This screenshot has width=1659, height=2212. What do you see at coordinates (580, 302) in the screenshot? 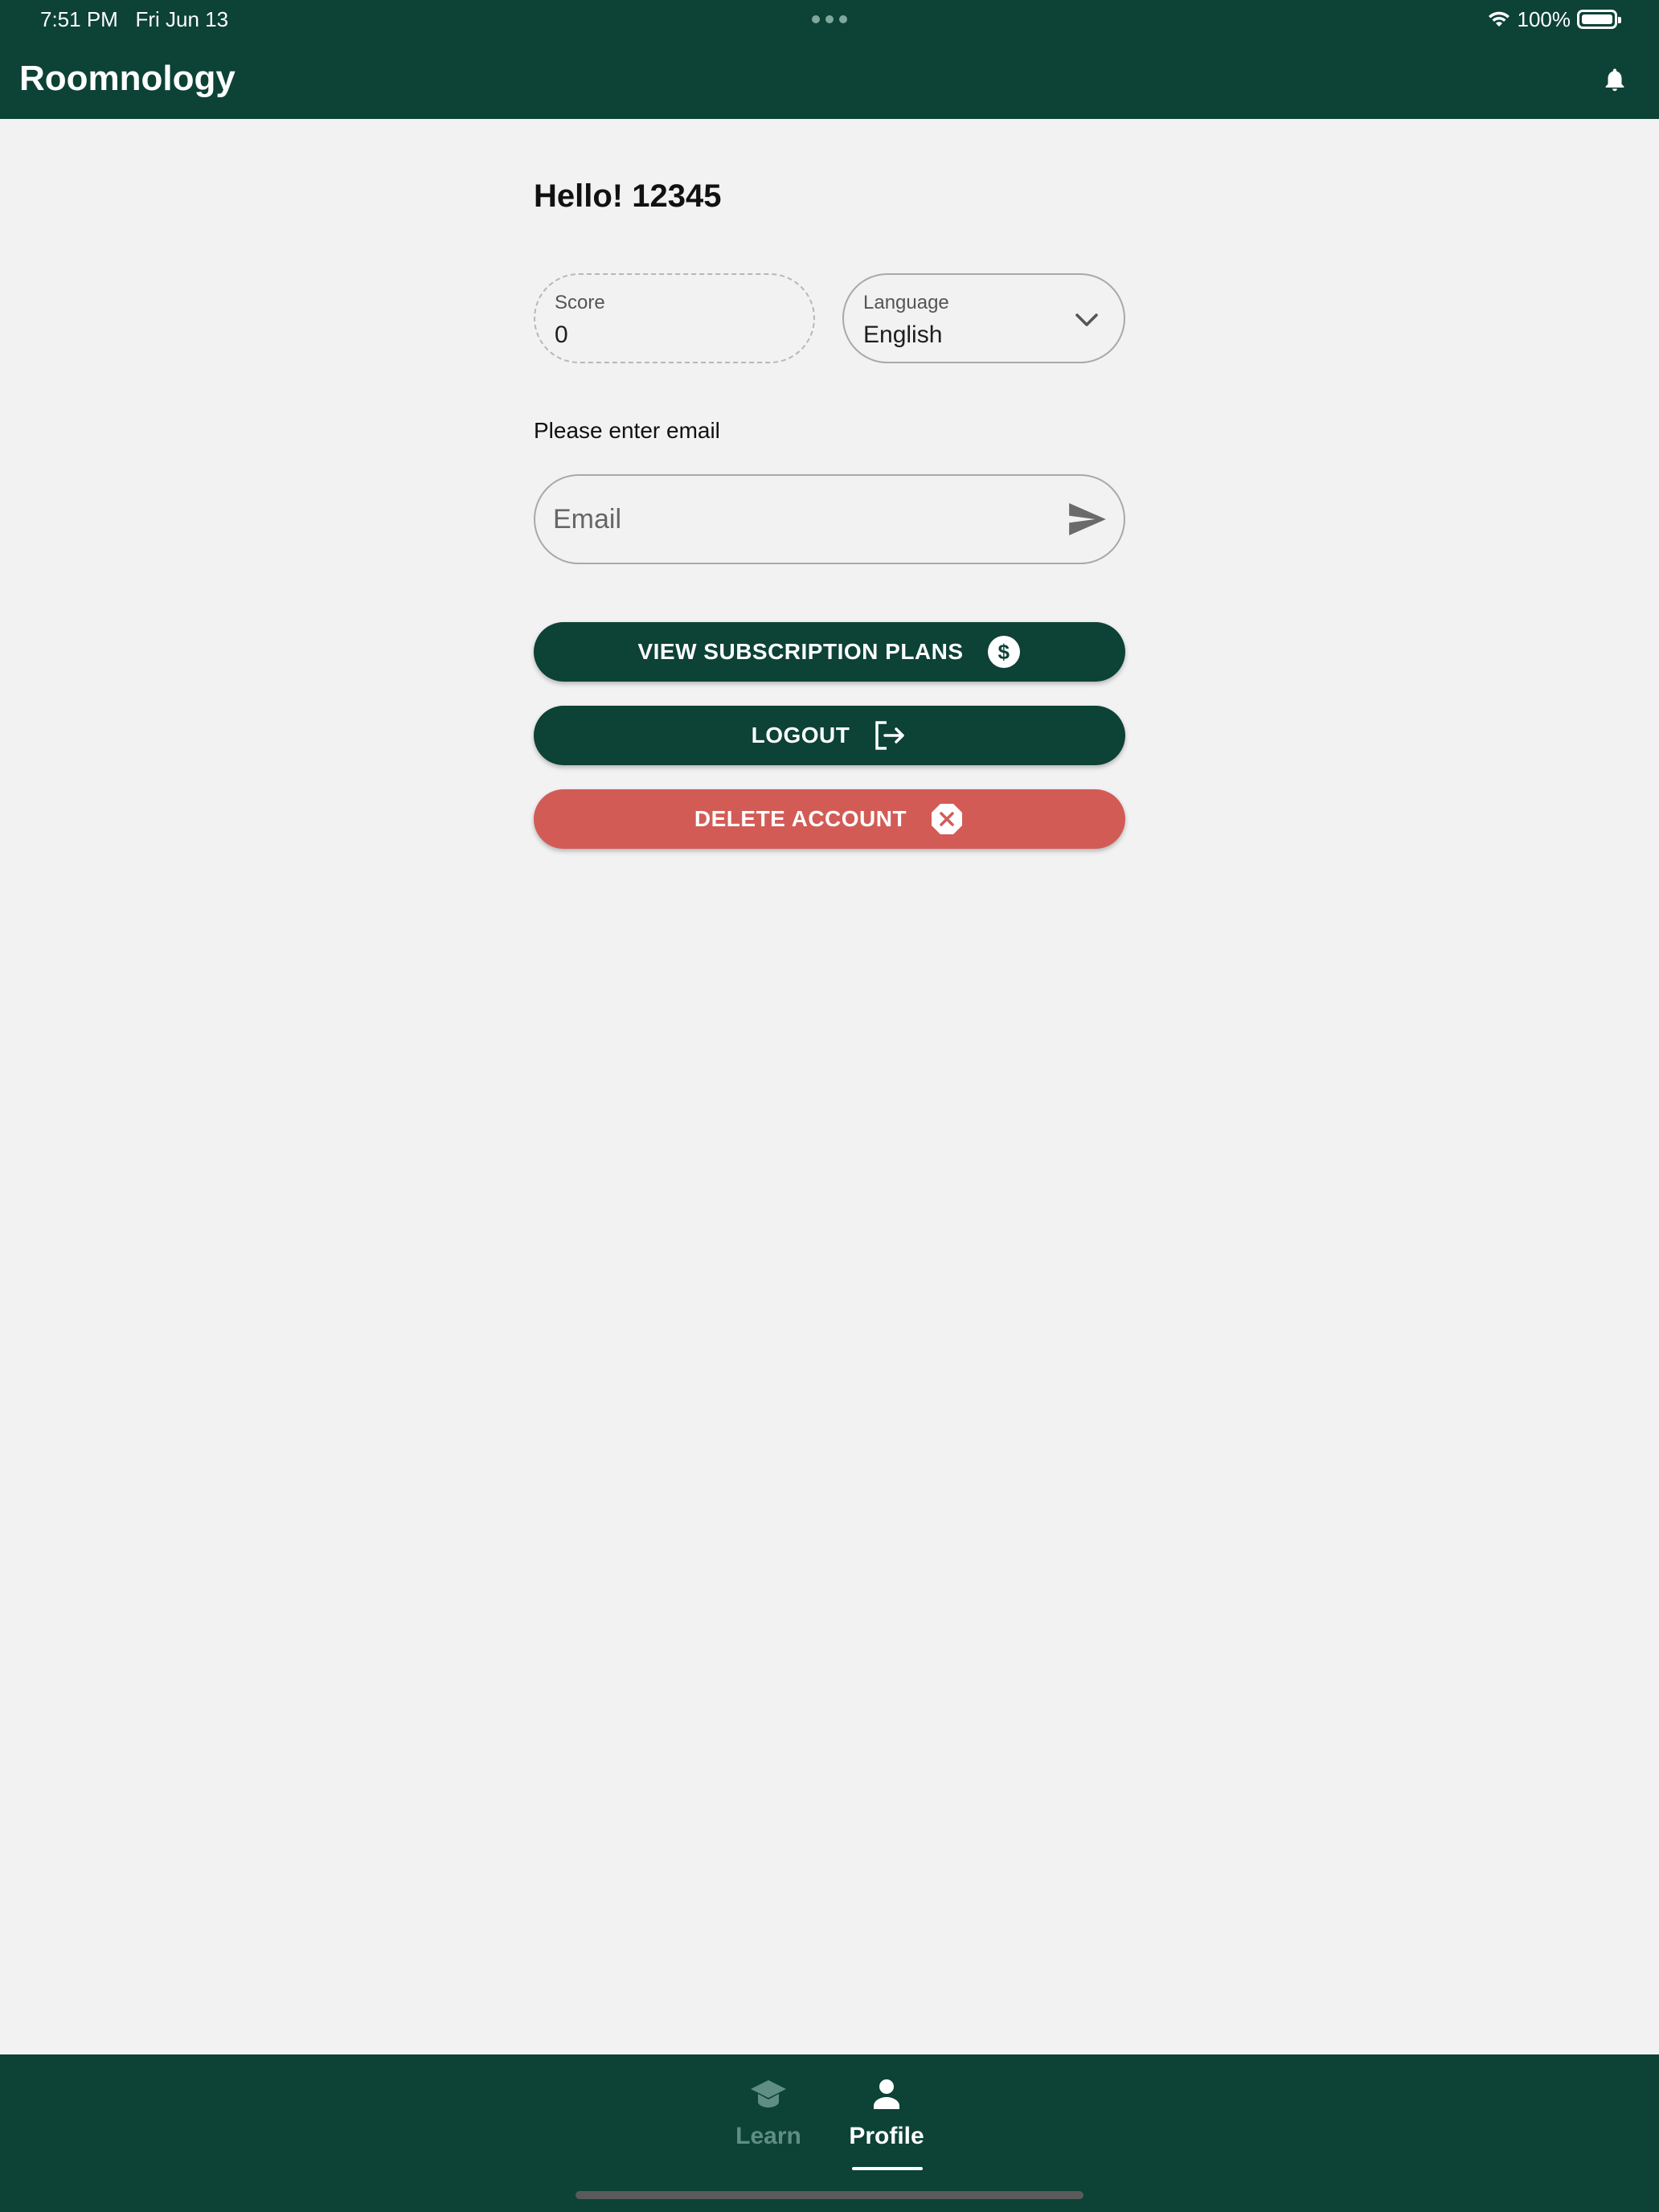
I see `score-label: Score` at bounding box center [580, 302].